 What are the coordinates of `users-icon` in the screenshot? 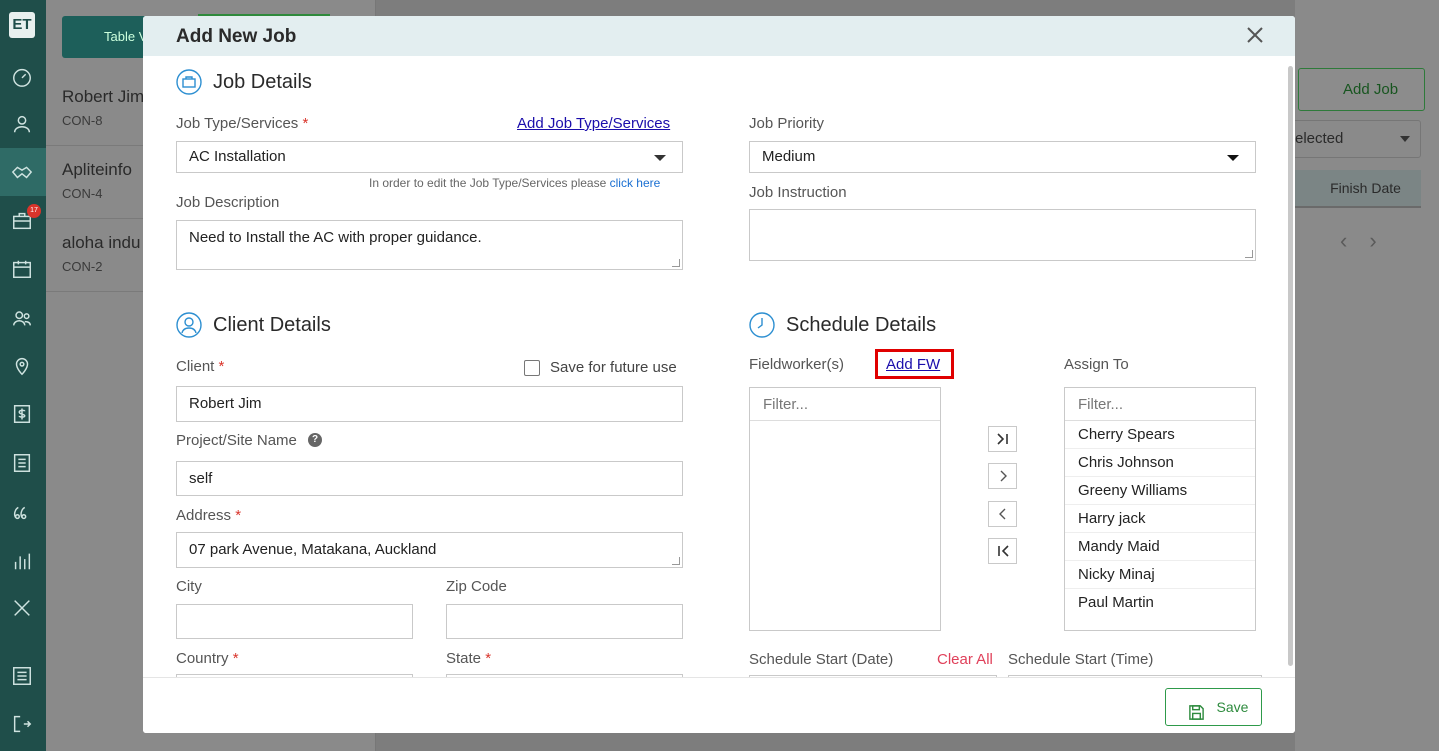 It's located at (22, 318).